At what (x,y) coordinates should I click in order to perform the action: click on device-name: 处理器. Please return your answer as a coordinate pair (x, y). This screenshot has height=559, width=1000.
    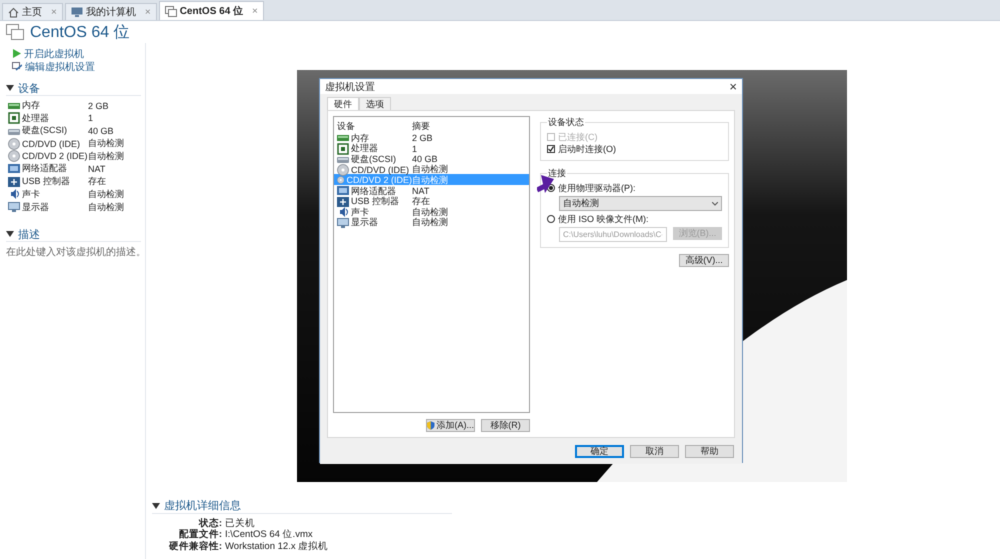
    Looking at the image, I should click on (35, 118).